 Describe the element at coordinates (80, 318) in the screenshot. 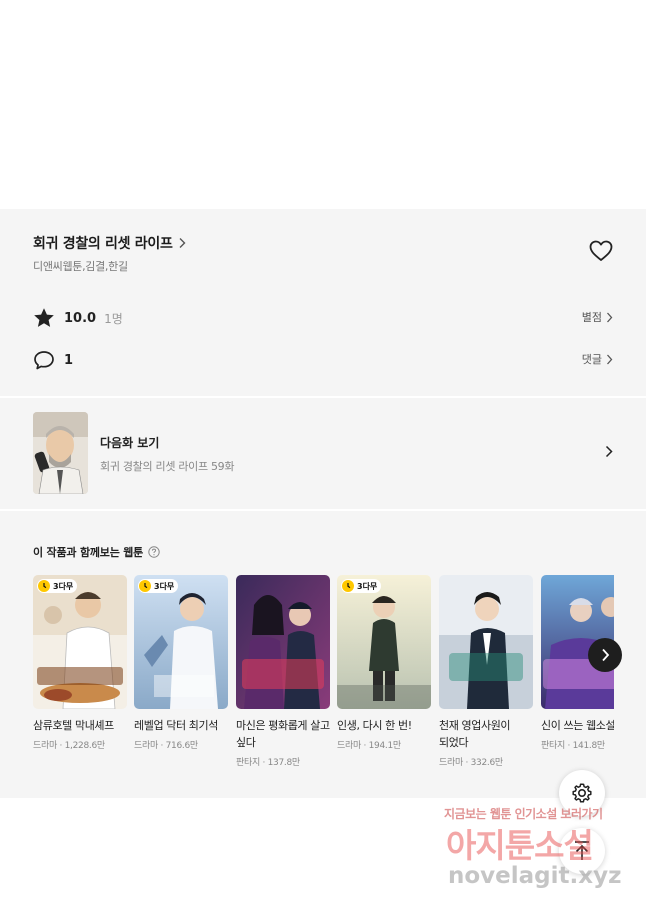

I see `rating-value: 10.0` at that location.